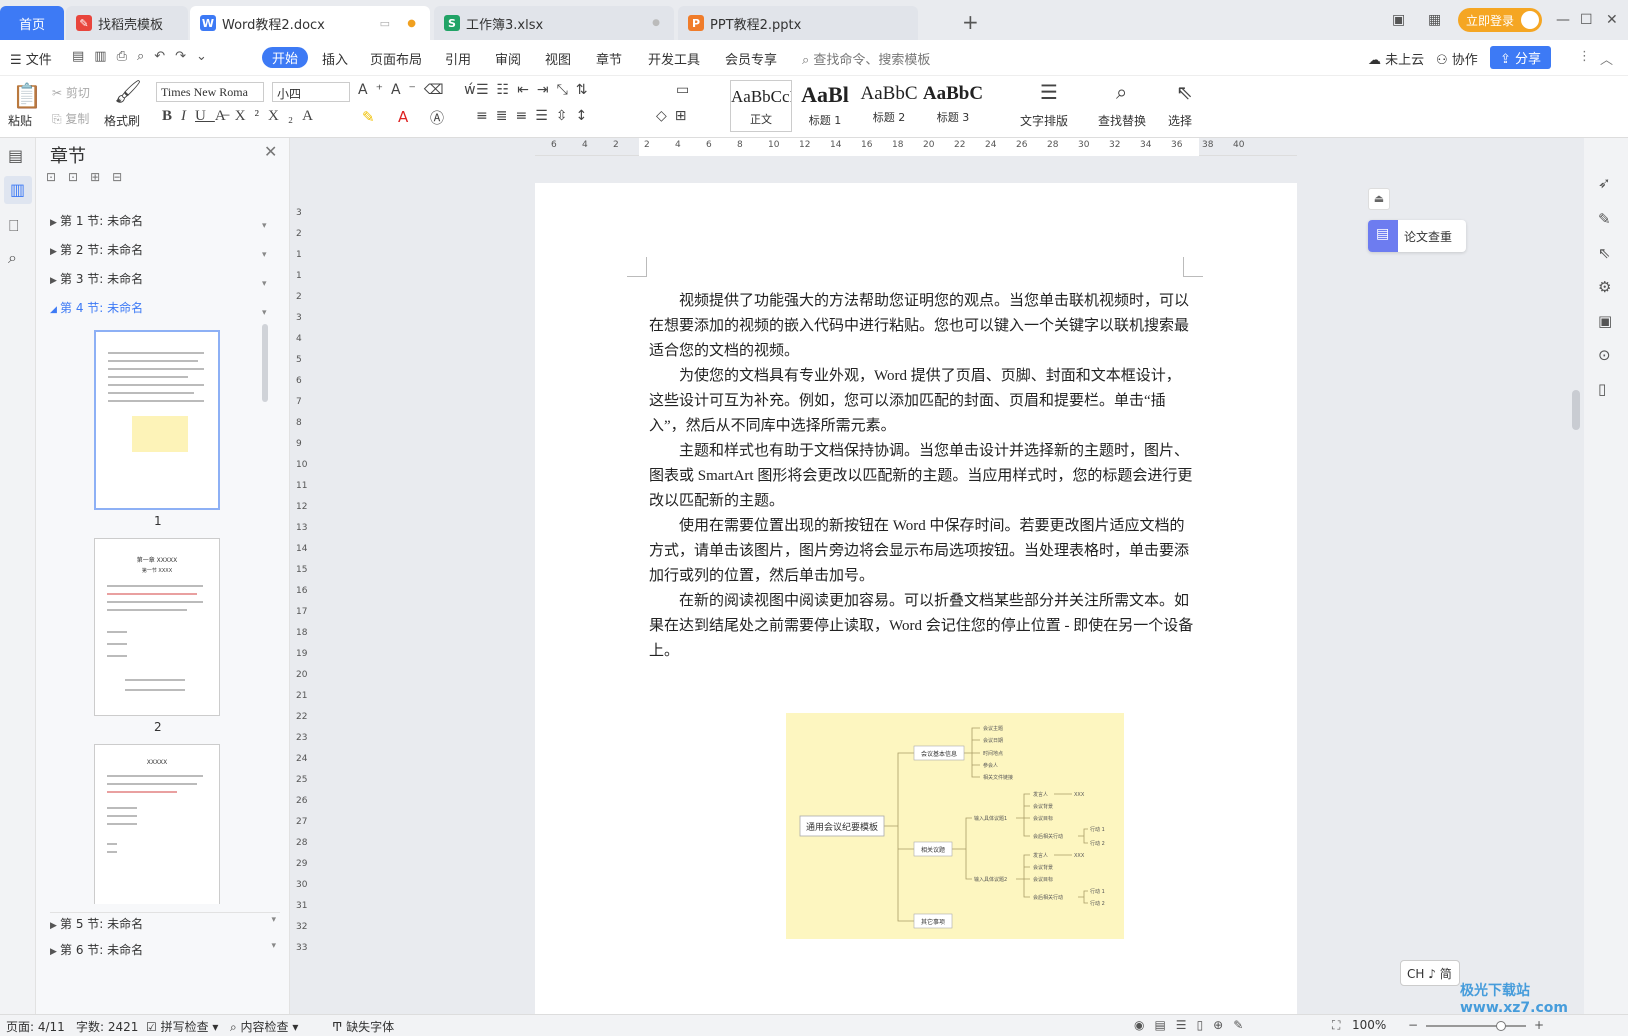  What do you see at coordinates (15, 155) in the screenshot?
I see `outline-icon: ▤` at bounding box center [15, 155].